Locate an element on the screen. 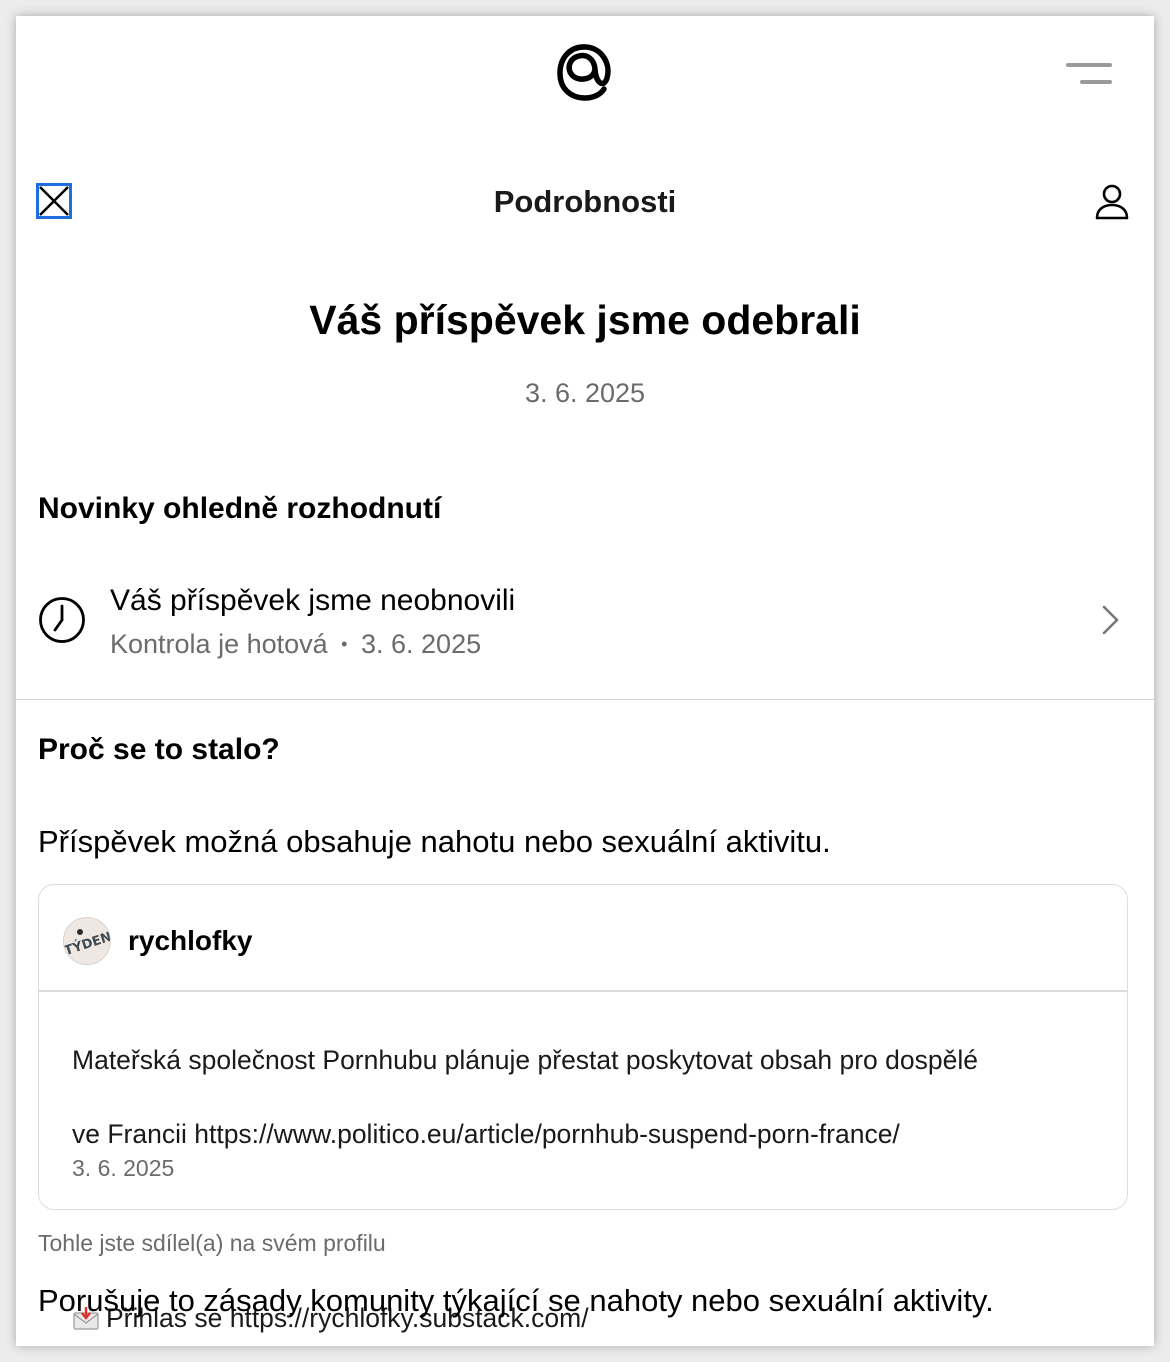  update-status: Kontrola je hotová is located at coordinates (219, 644).